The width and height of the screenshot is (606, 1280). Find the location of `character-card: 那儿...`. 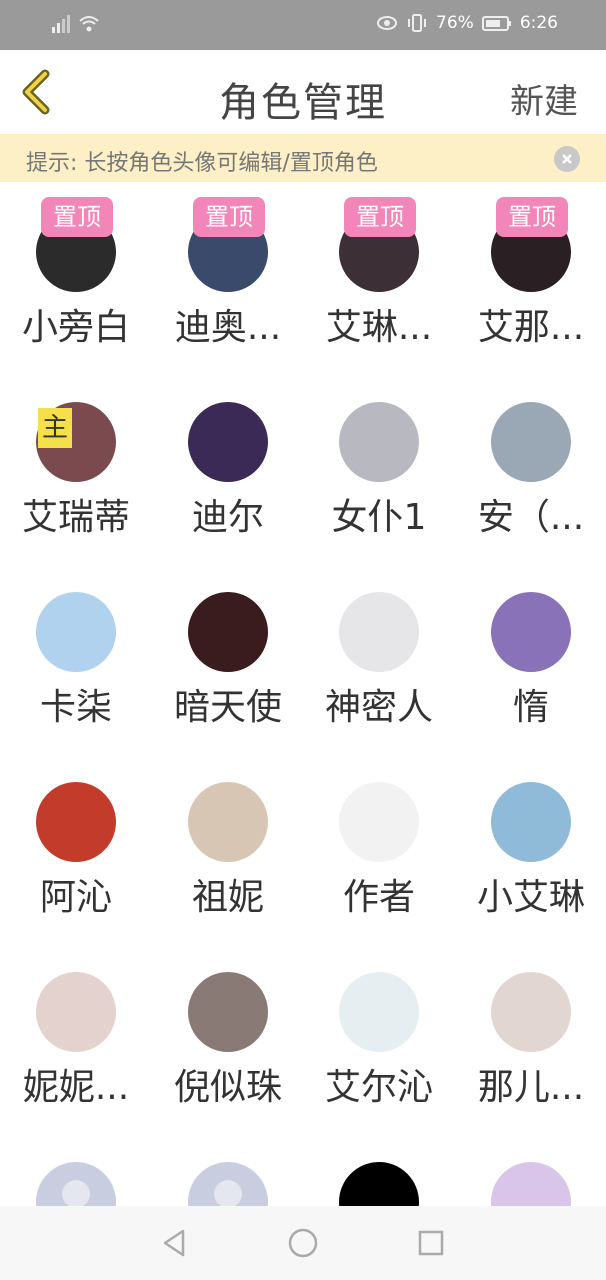

character-card: 那儿... is located at coordinates (530, 1036).